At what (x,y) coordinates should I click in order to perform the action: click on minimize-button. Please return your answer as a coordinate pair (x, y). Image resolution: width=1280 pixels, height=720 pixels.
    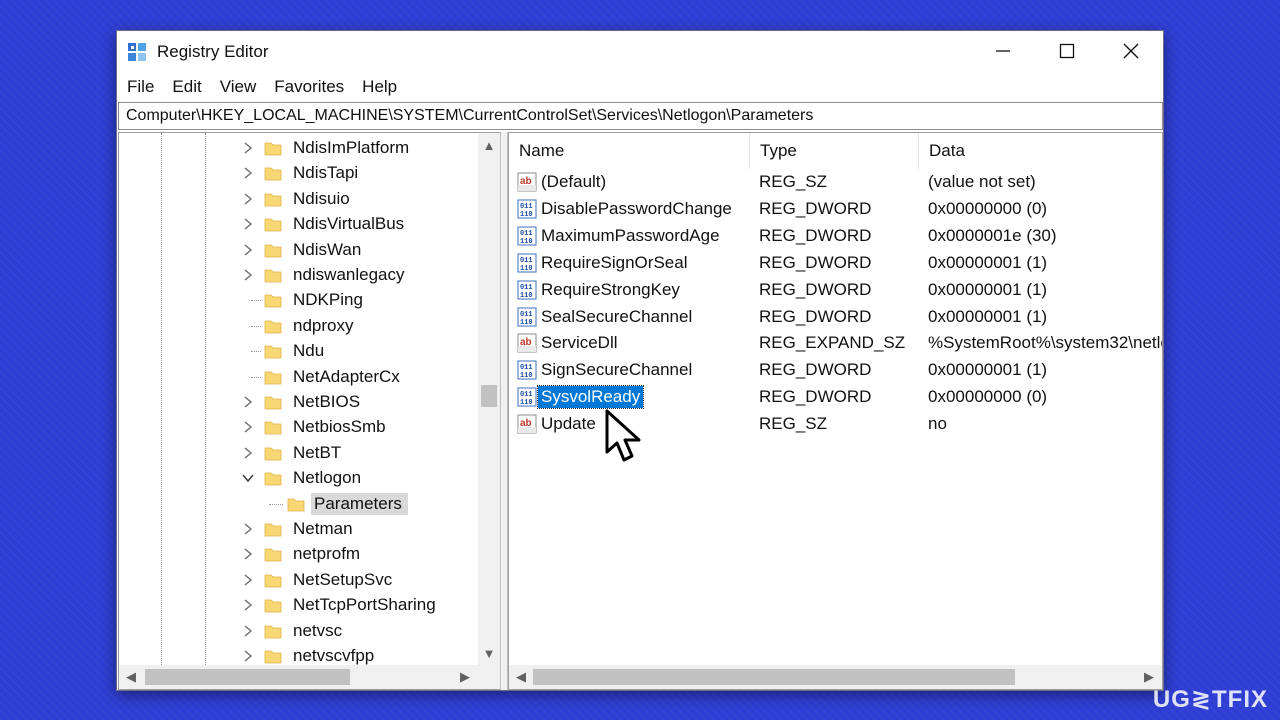
    Looking at the image, I should click on (1003, 51).